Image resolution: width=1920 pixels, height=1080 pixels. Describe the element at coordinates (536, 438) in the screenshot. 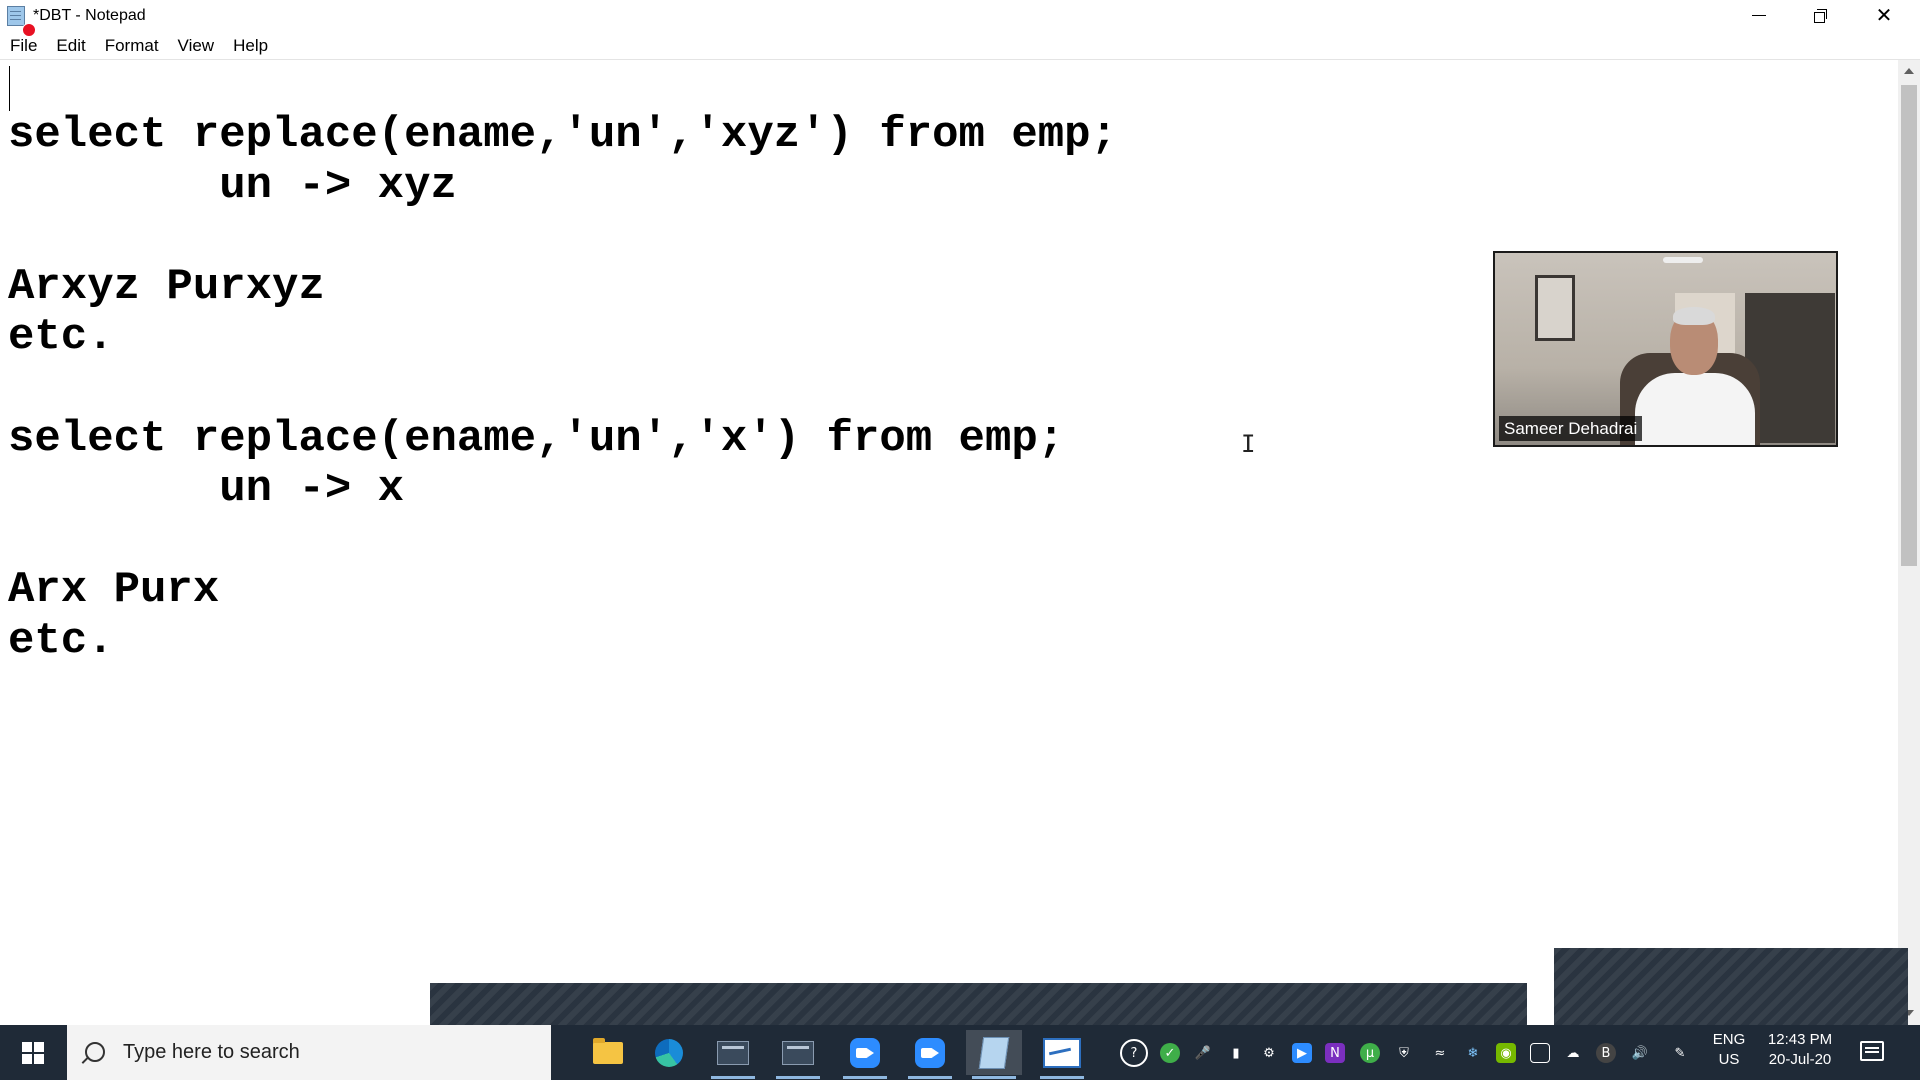

I see `editor-line: select replace(ename,'un','x') from emp;` at that location.